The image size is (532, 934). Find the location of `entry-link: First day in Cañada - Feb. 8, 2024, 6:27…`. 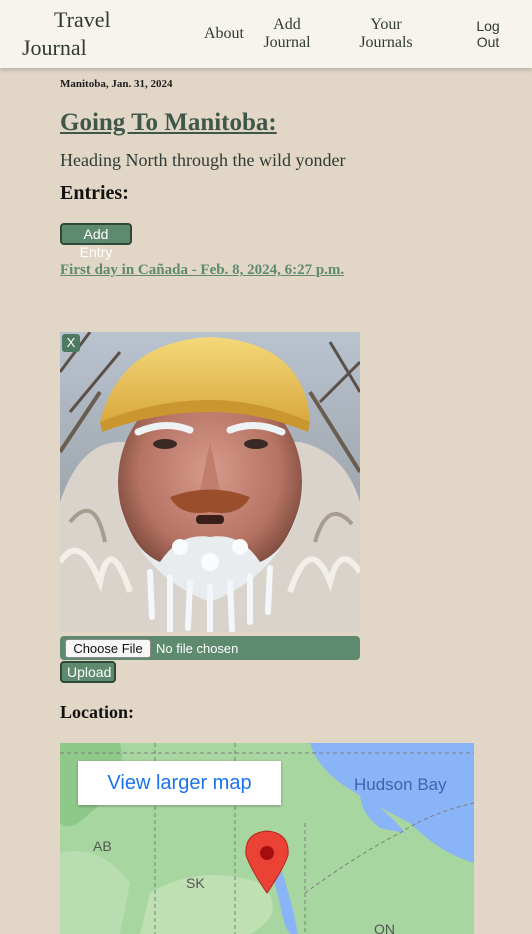

entry-link: First day in Cañada - Feb. 8, 2024, 6:27… is located at coordinates (202, 270).